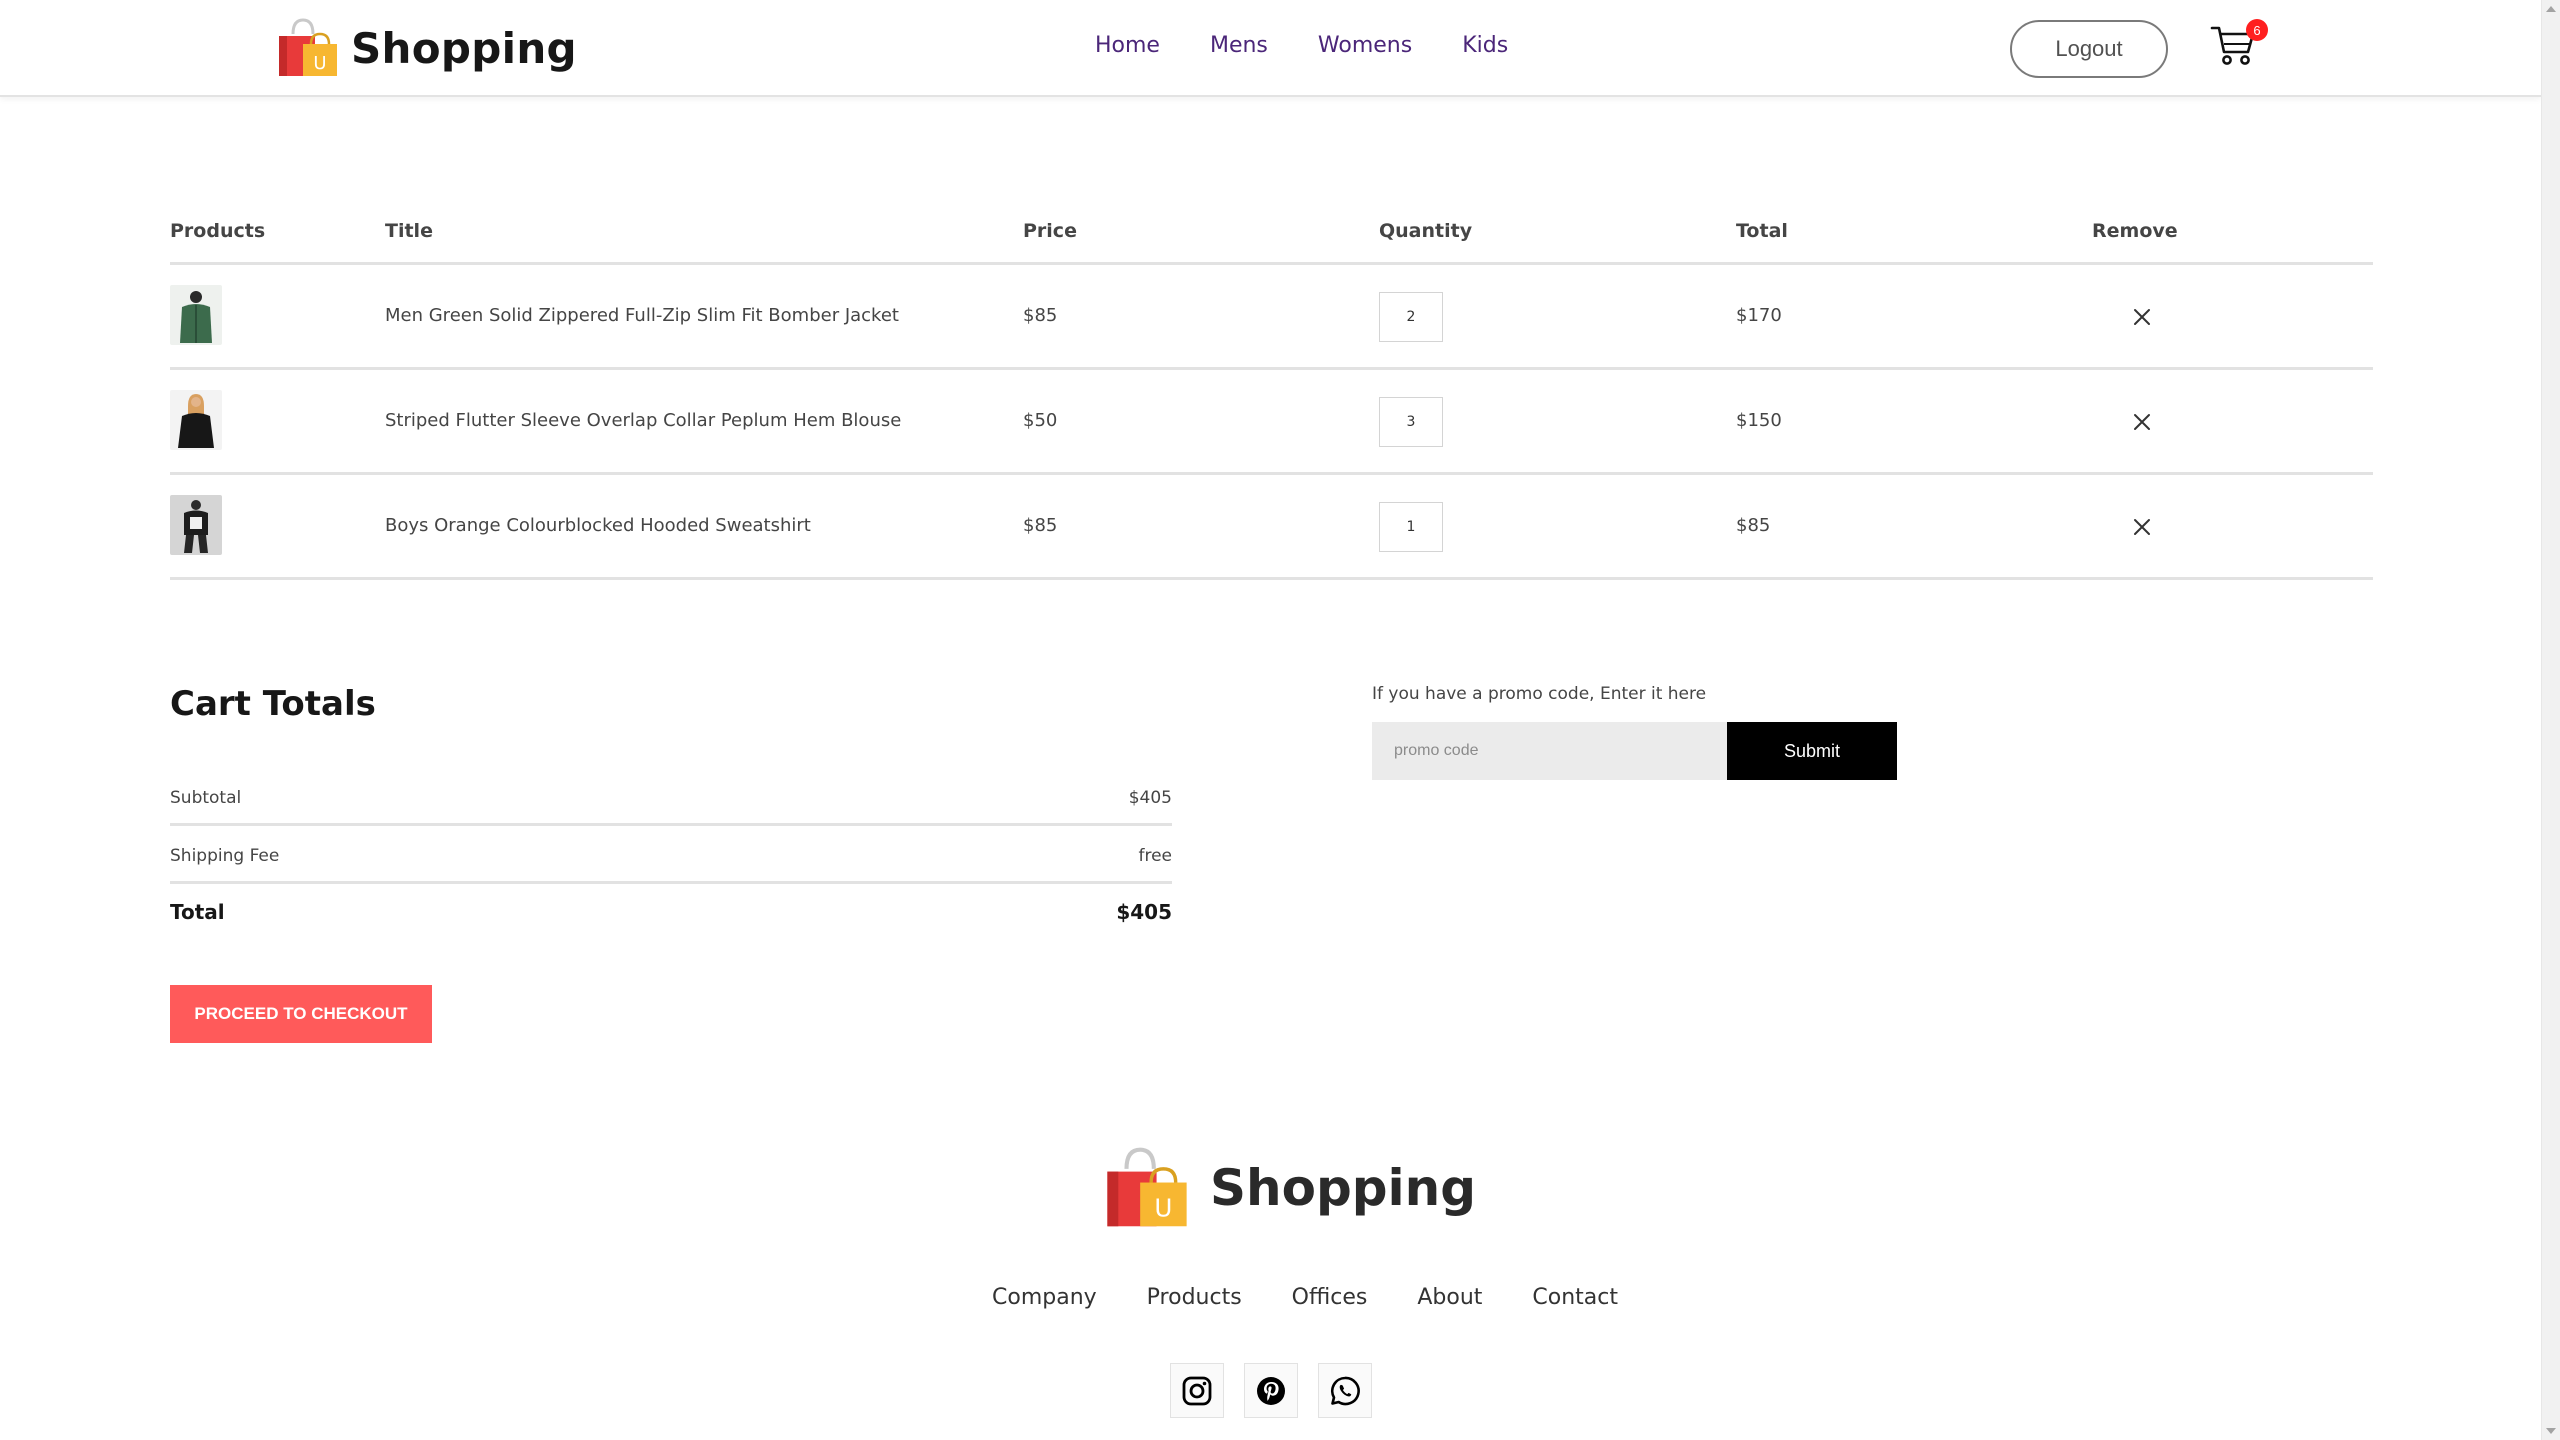 This screenshot has height=1440, width=2560. Describe the element at coordinates (2089, 49) in the screenshot. I see `logout-button: Logout` at that location.